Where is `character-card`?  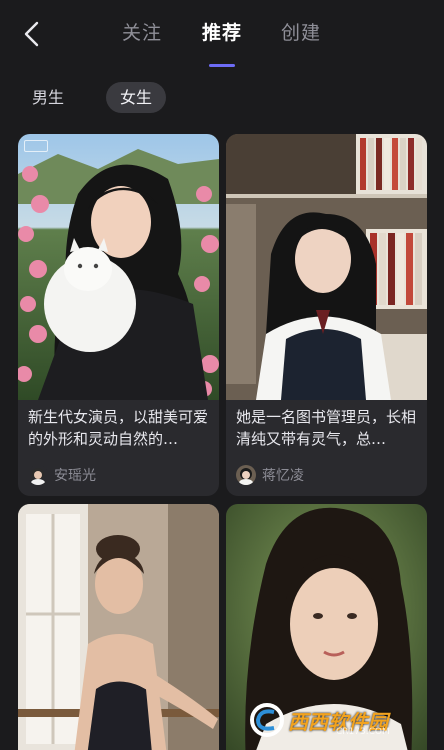
character-card is located at coordinates (118, 627).